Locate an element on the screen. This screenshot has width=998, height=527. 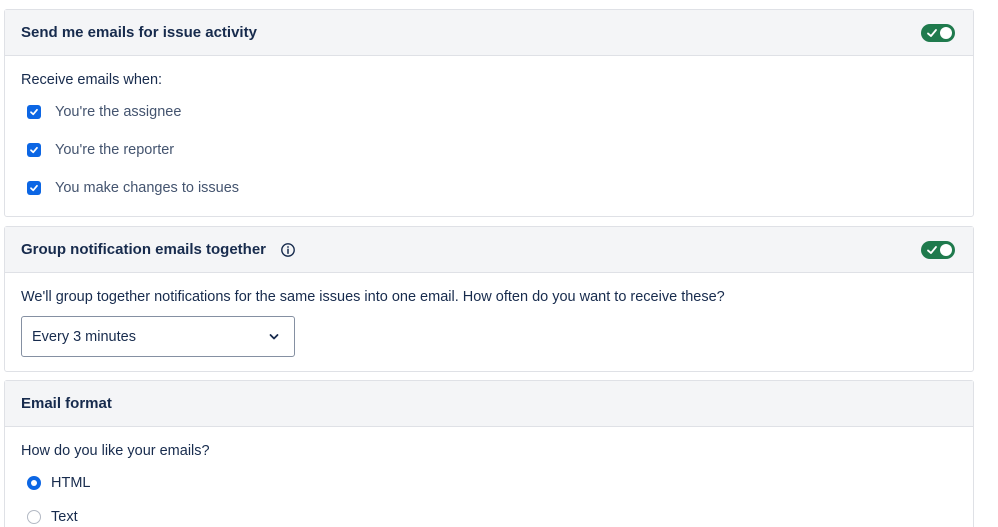
info-icon is located at coordinates (288, 250).